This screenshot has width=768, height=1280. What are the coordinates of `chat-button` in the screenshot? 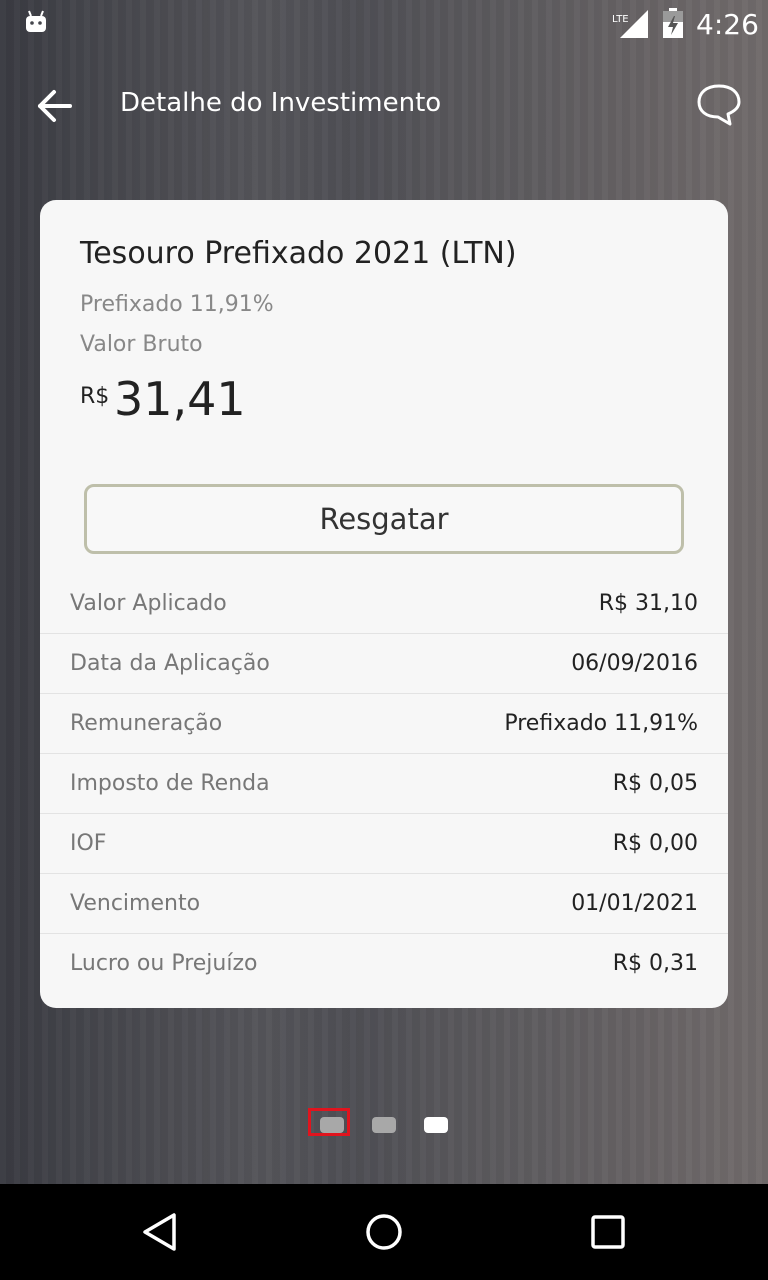 It's located at (719, 105).